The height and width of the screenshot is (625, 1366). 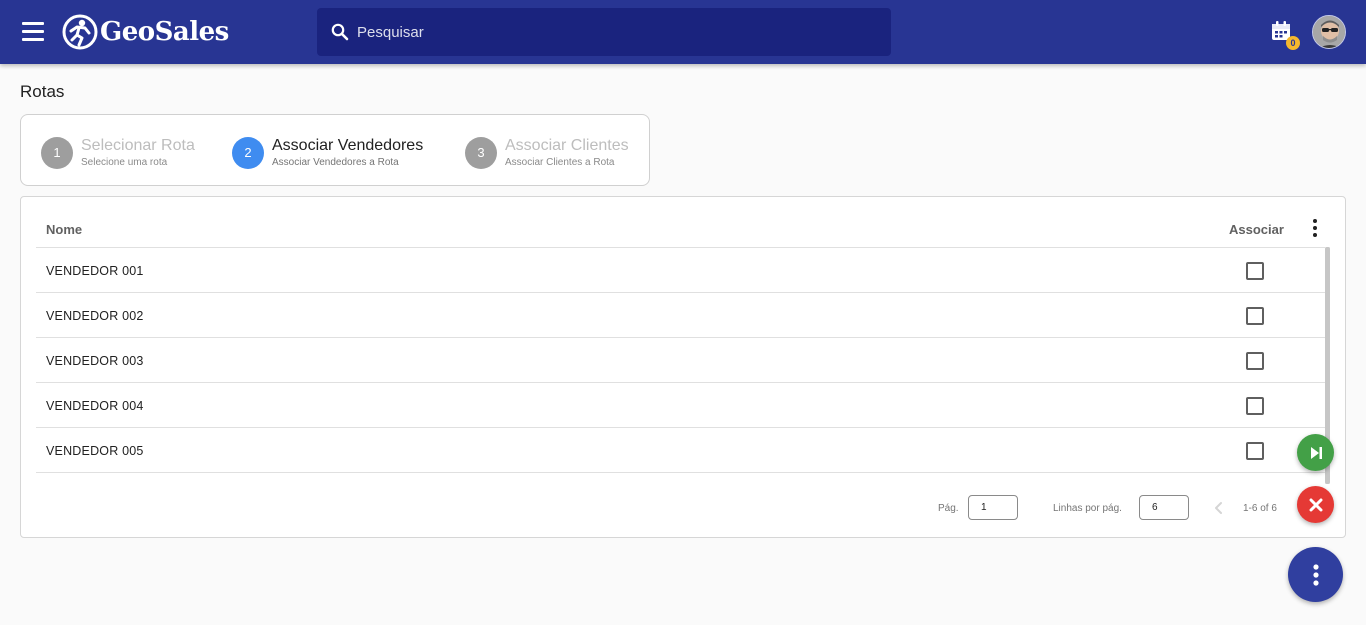 I want to click on page-label: Pág., so click(x=948, y=508).